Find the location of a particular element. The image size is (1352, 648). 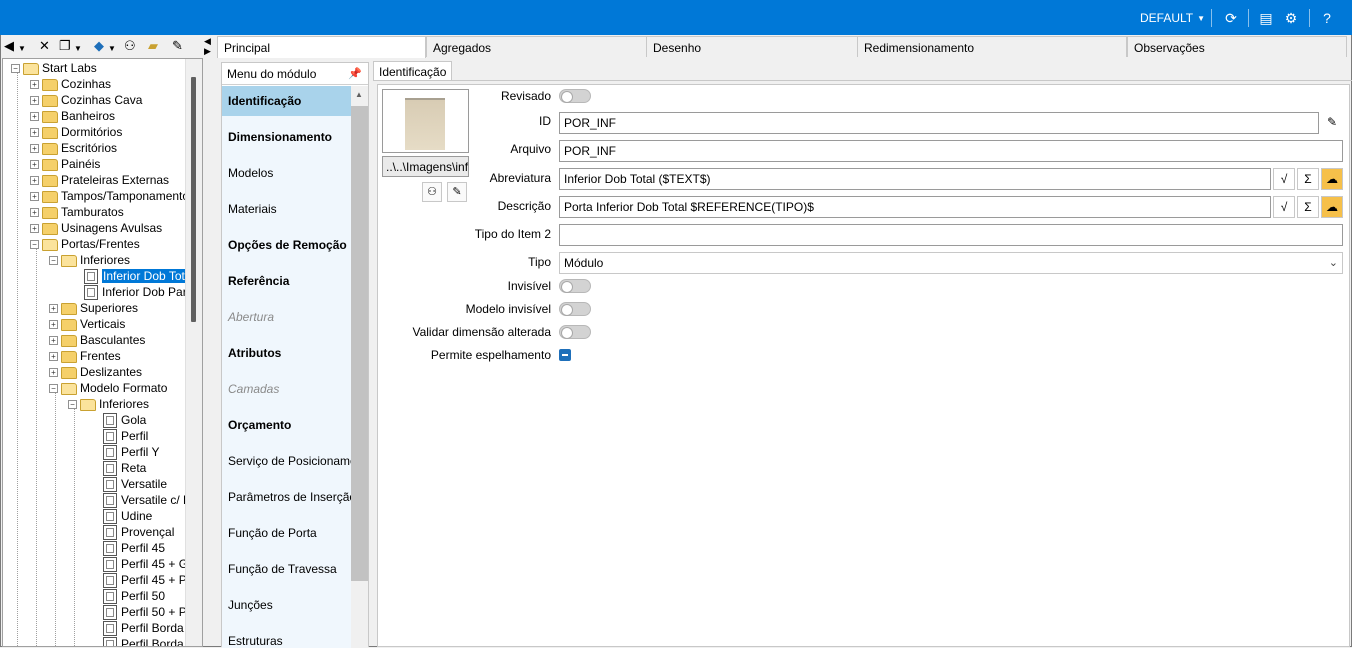

menu-item-materiais: Materiais is located at coordinates (286, 209).